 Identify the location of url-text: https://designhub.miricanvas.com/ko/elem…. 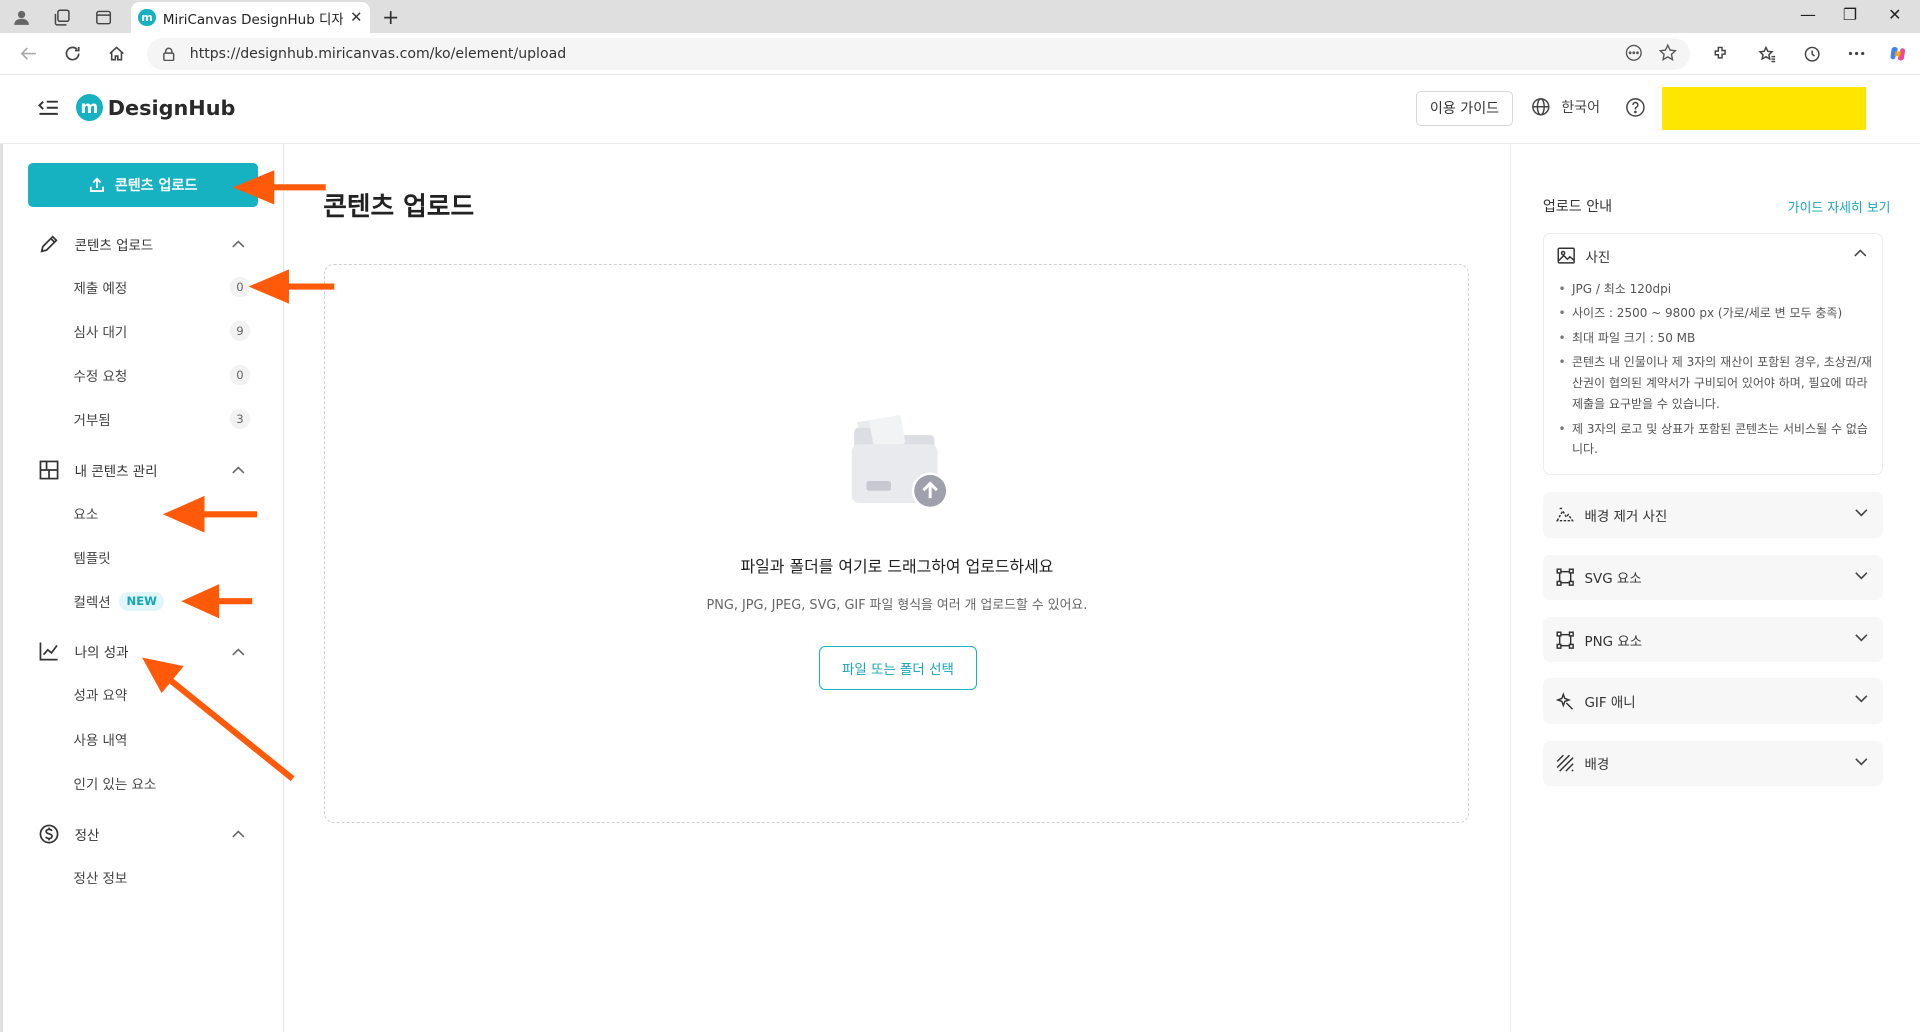
(378, 53).